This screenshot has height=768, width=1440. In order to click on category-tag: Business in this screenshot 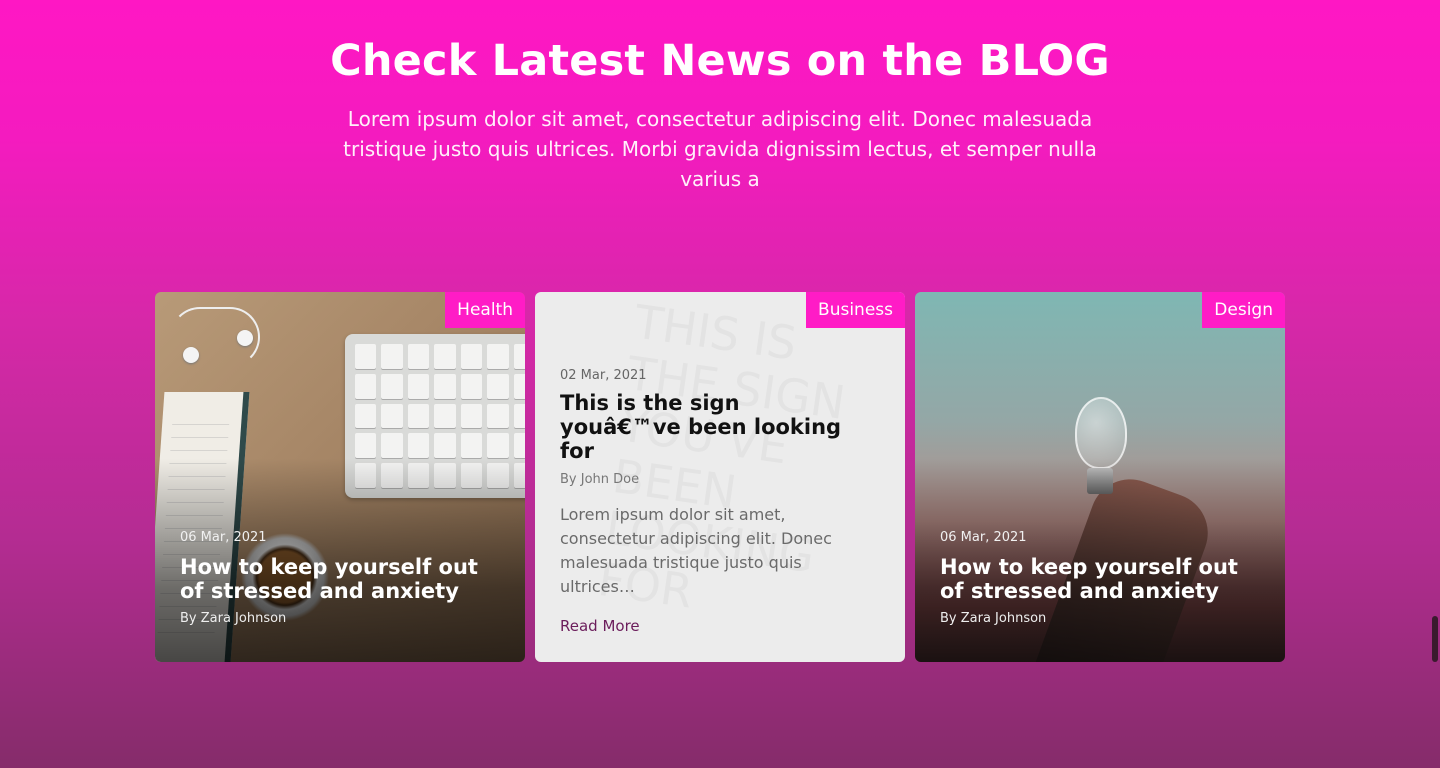, I will do `click(855, 310)`.